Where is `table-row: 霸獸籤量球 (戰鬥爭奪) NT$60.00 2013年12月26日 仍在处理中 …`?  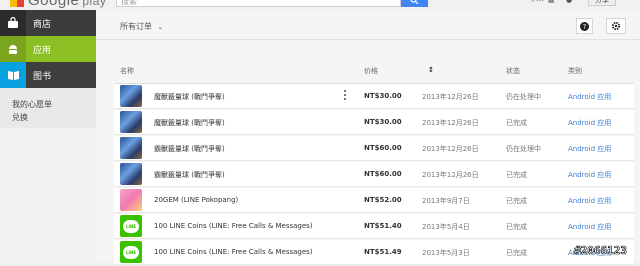
table-row: 霸獸籤量球 (戰鬥爭奪) NT$60.00 2013年12月26日 仍在处理中 … is located at coordinates (374, 148).